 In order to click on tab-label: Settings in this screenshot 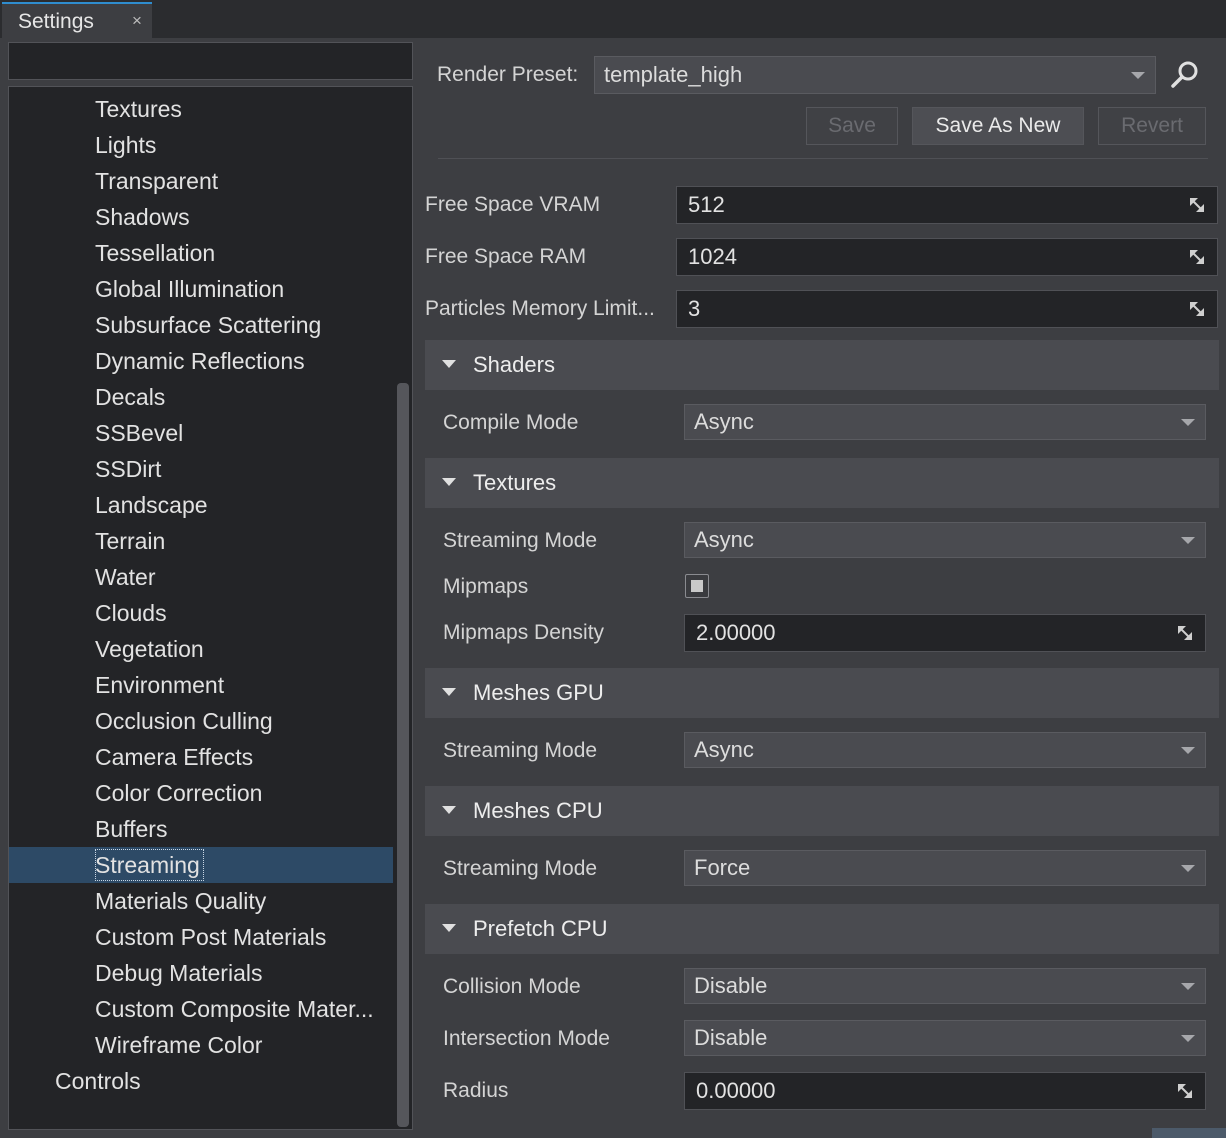, I will do `click(56, 21)`.